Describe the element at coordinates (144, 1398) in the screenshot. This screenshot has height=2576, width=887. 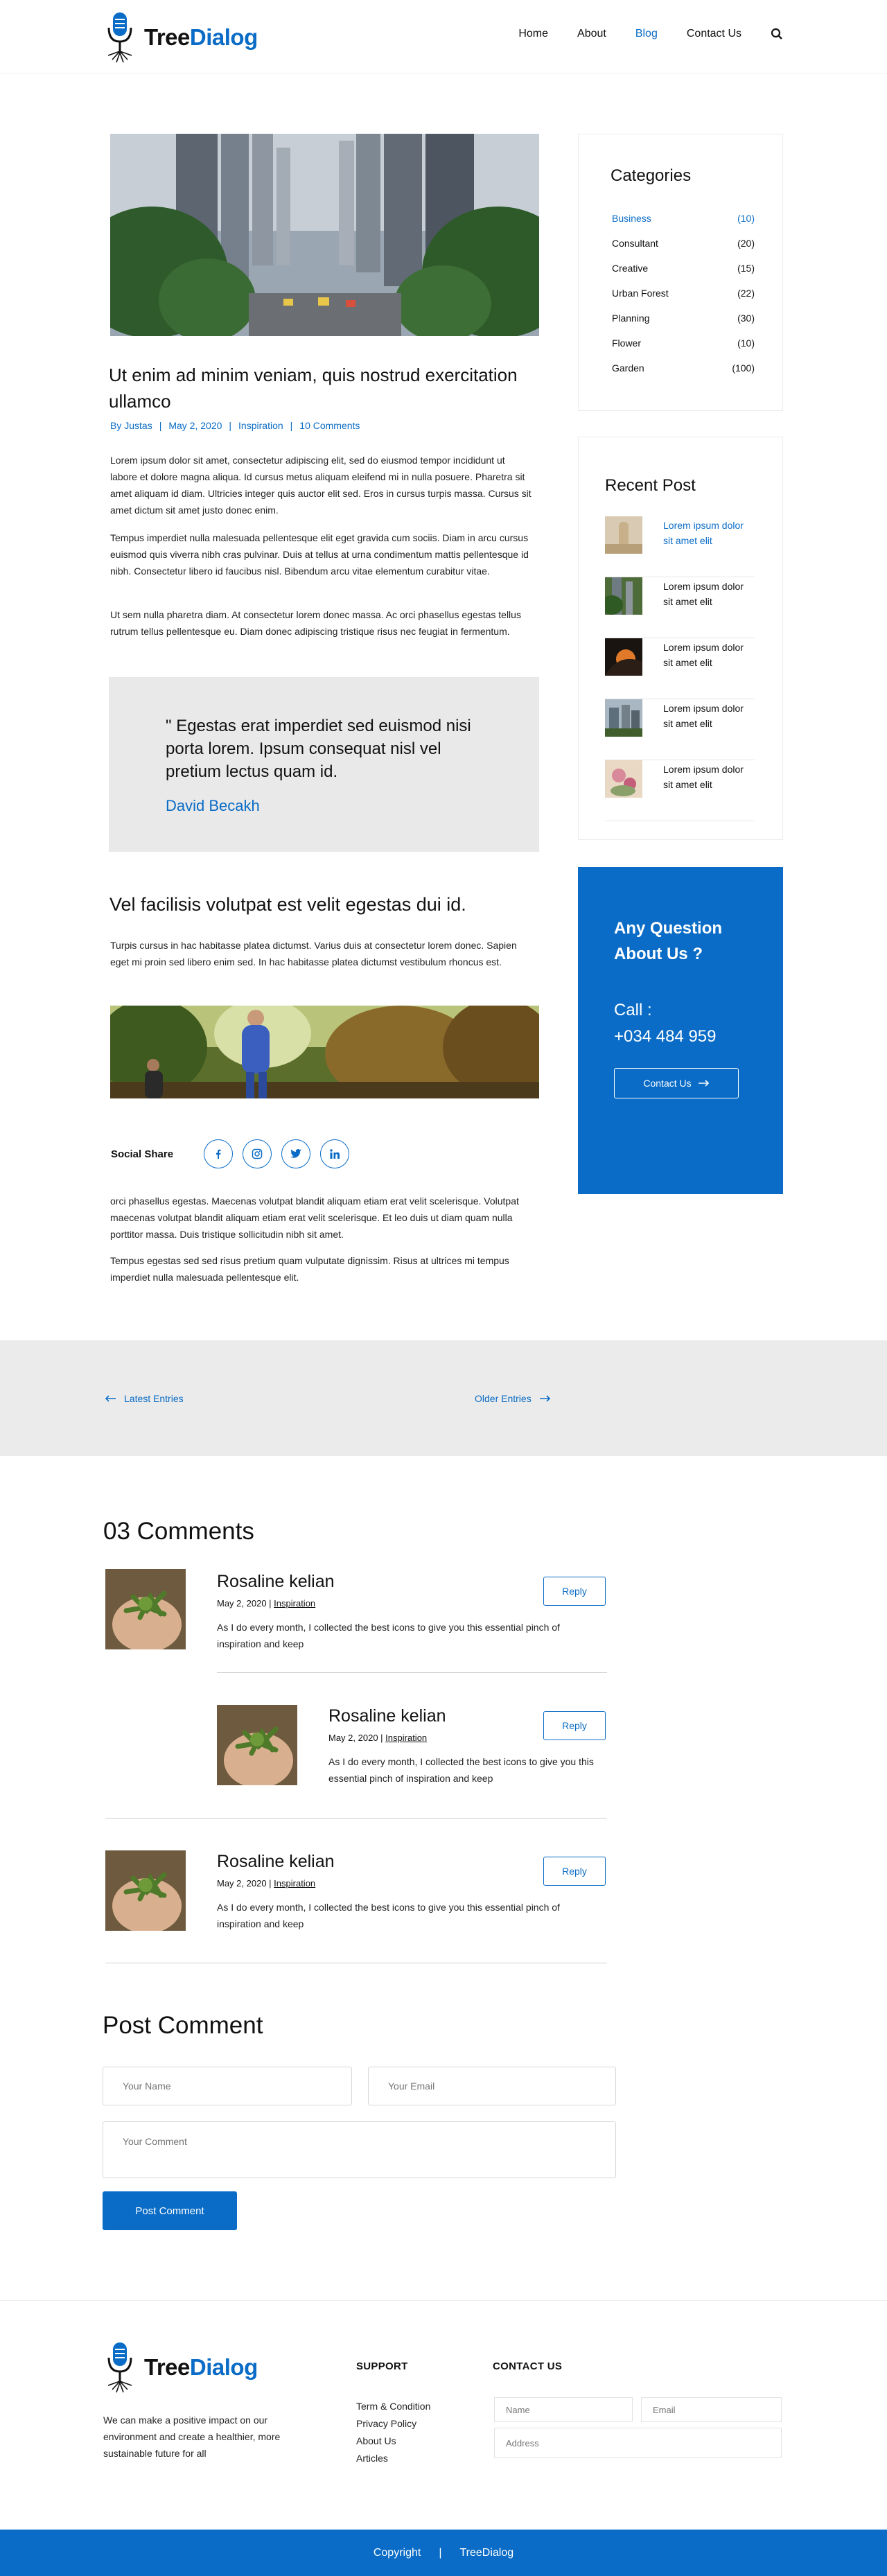
I see `latest-entries-link: Latest Entries` at that location.